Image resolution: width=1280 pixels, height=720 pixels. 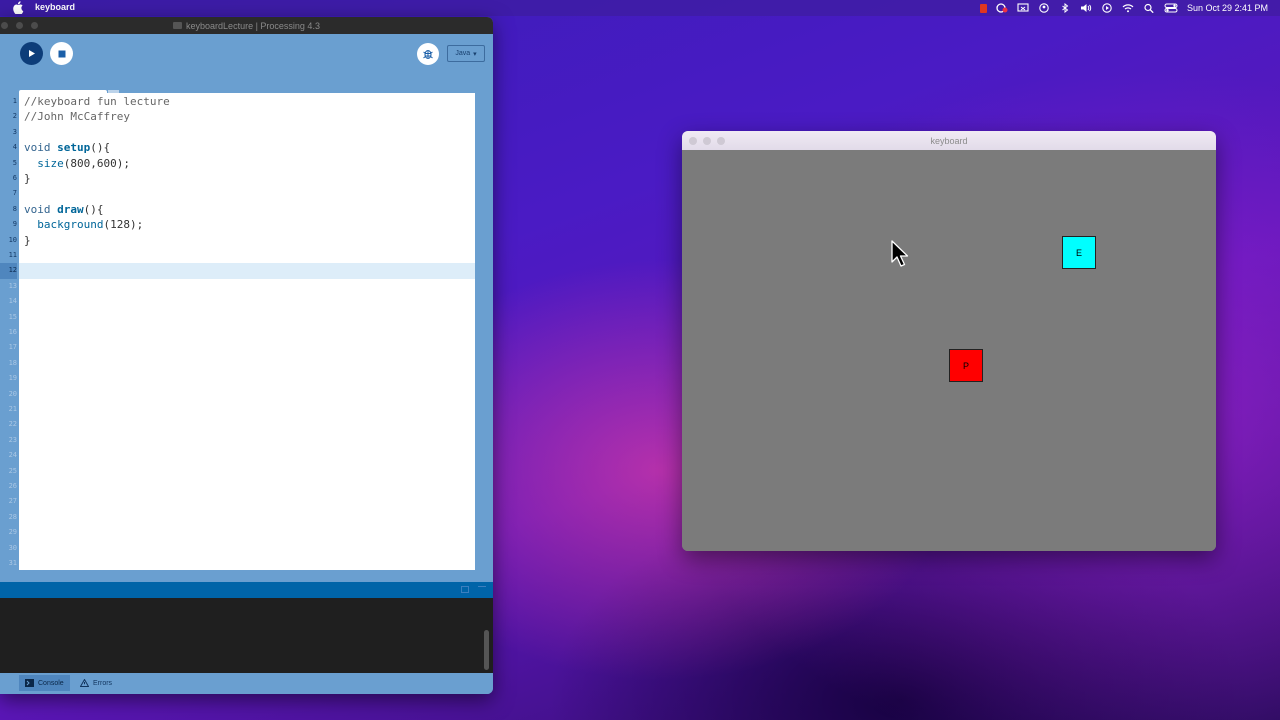 What do you see at coordinates (12, 316) in the screenshot?
I see `line-number: 15` at bounding box center [12, 316].